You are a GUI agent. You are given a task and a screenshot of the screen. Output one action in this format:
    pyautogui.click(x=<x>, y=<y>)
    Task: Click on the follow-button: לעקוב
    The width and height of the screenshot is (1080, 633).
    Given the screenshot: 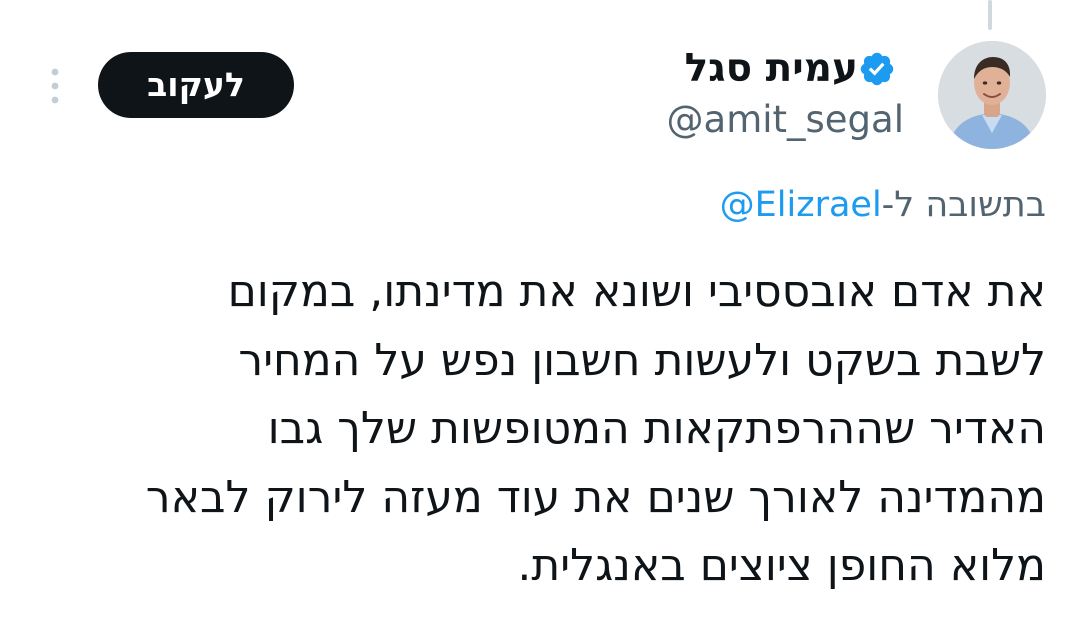 What is the action you would take?
    pyautogui.click(x=196, y=85)
    